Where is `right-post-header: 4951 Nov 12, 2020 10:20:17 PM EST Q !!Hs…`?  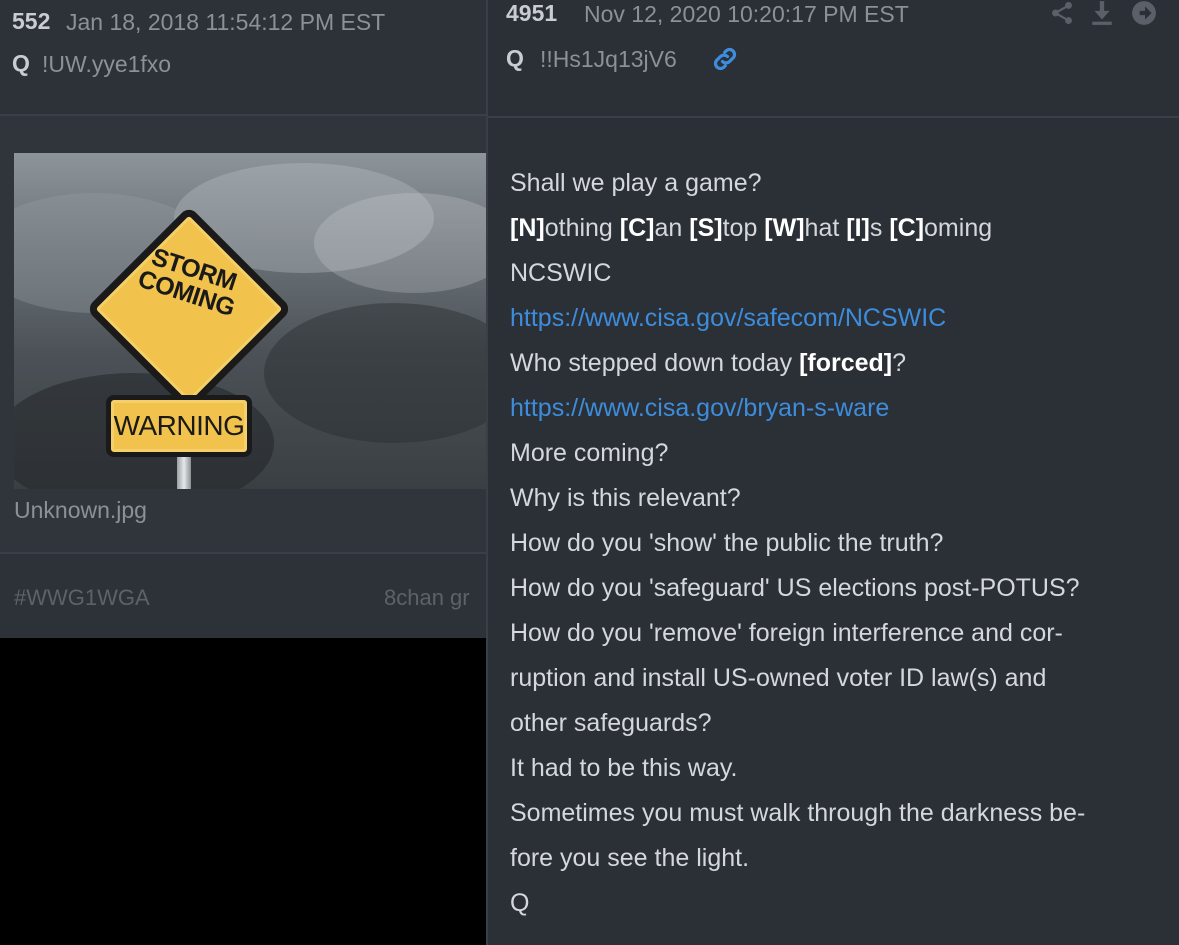 right-post-header: 4951 Nov 12, 2020 10:20:17 PM EST Q !!Hs… is located at coordinates (833, 59).